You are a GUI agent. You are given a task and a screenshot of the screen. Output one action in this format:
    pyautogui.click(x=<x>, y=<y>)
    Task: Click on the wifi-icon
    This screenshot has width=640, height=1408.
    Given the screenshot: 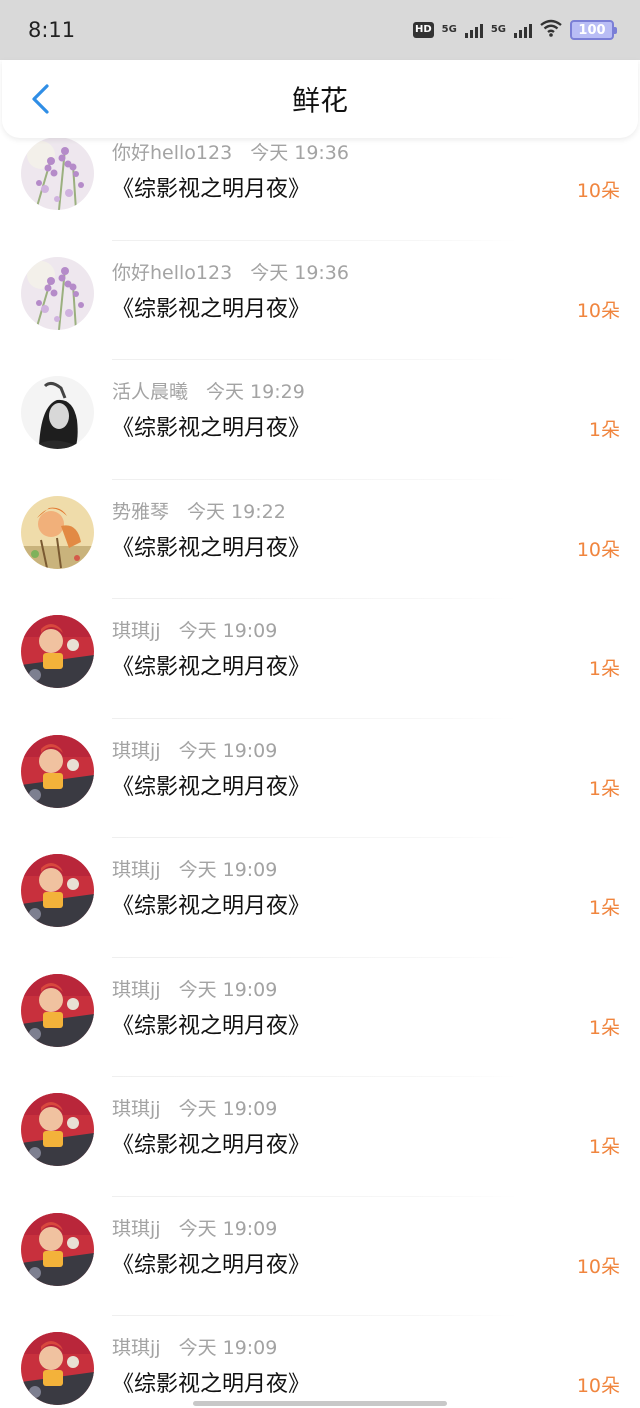 What is the action you would take?
    pyautogui.click(x=551, y=30)
    